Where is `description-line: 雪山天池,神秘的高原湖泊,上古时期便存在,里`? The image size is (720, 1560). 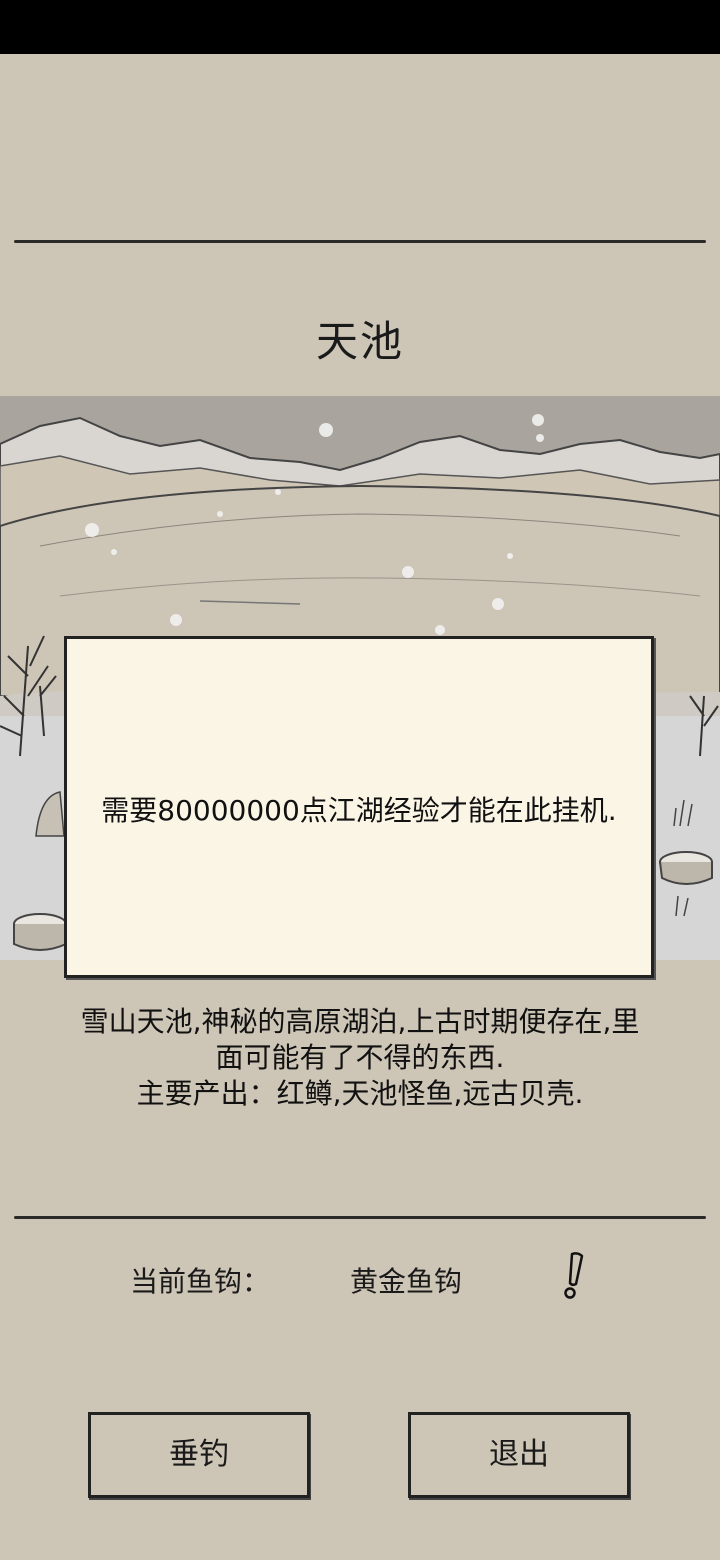 description-line: 雪山天池,神秘的高原湖泊,上古时期便存在,里 is located at coordinates (360, 1021).